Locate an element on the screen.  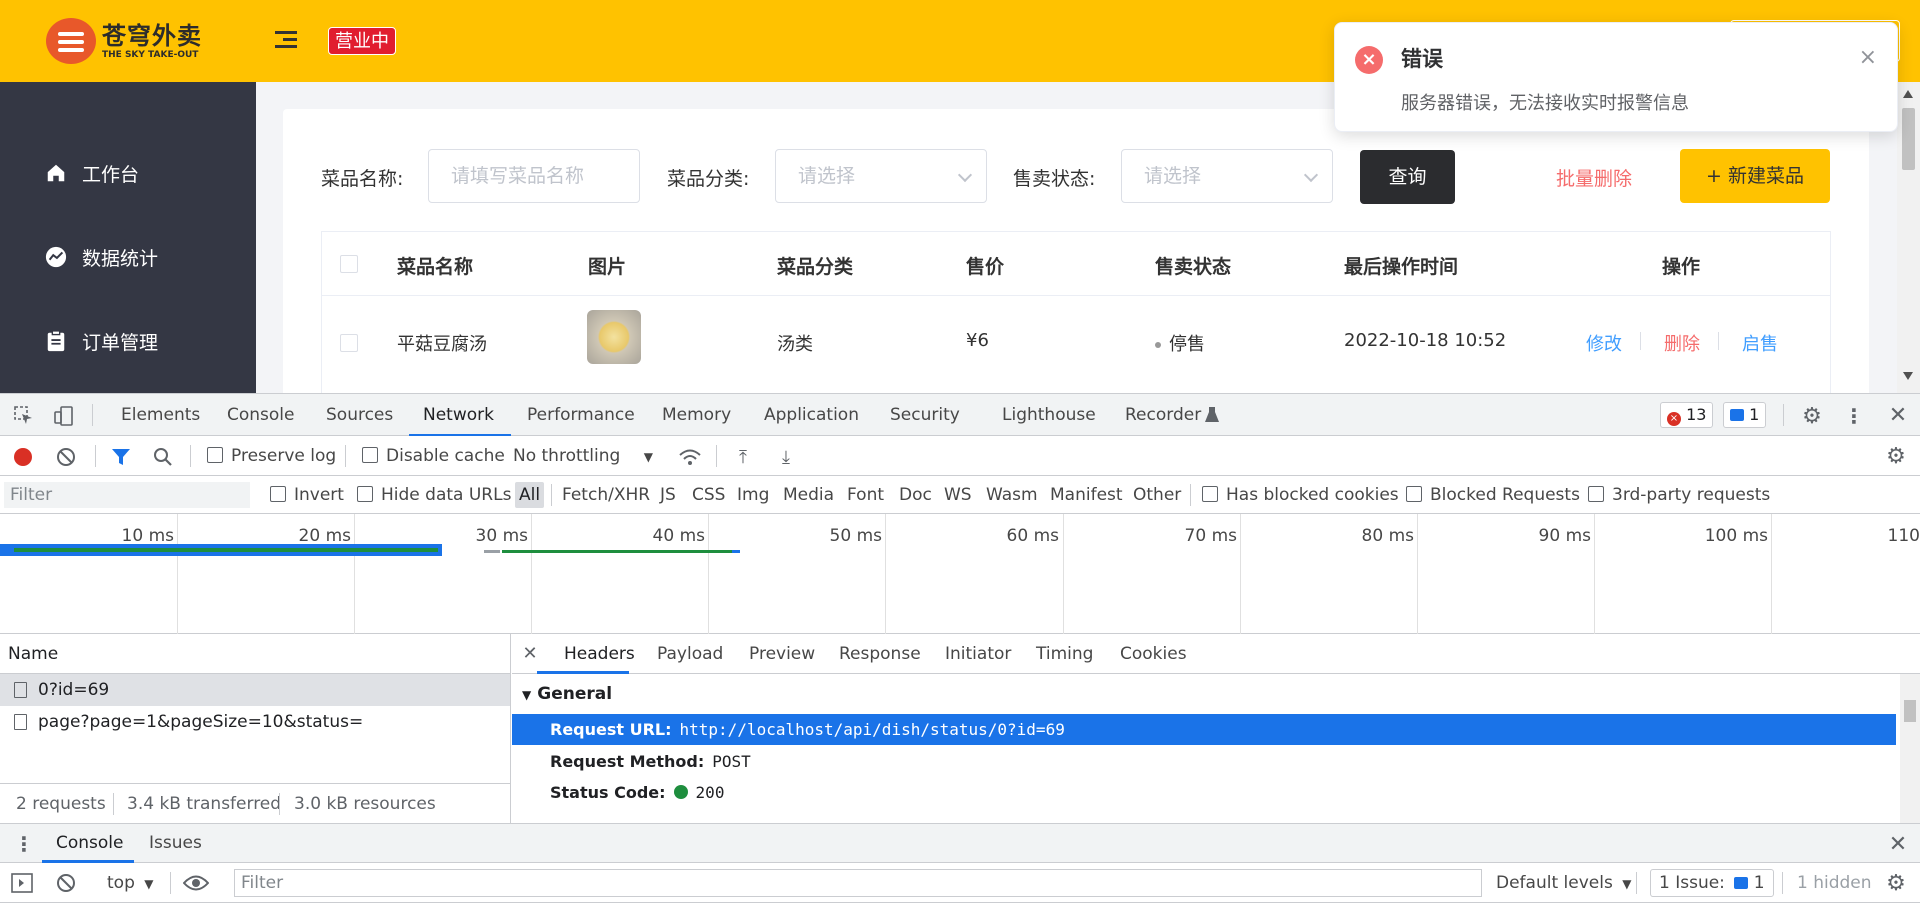
tab-payload: Payload is located at coordinates (690, 654).